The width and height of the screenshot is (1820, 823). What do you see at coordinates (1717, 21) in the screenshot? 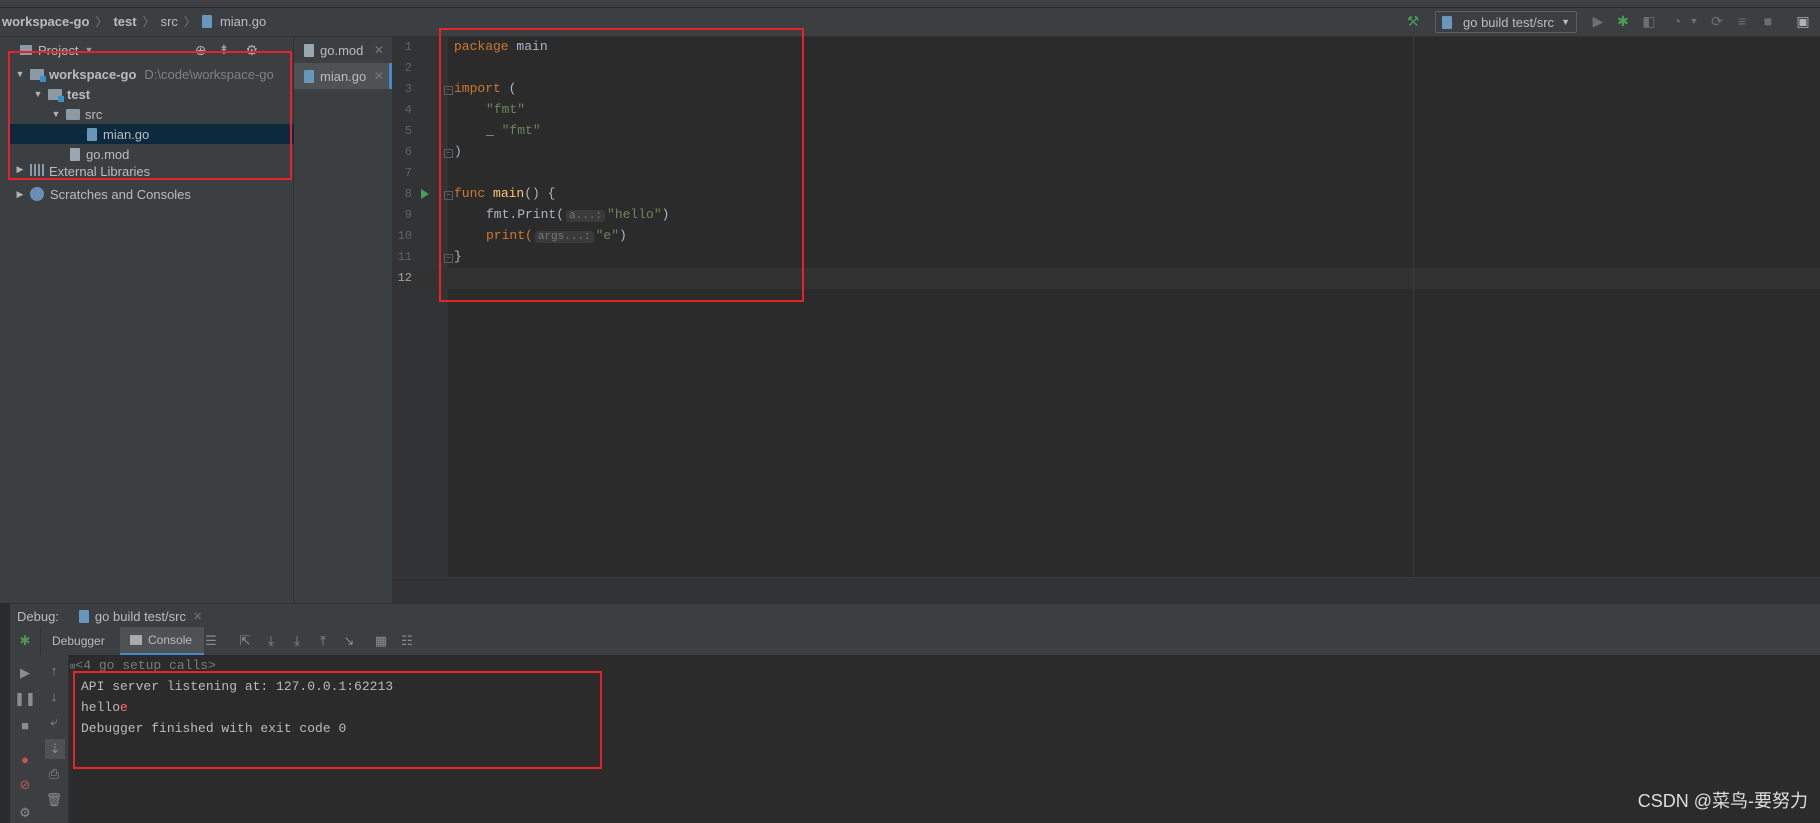
I see `attach-icon: ⟳` at bounding box center [1717, 21].